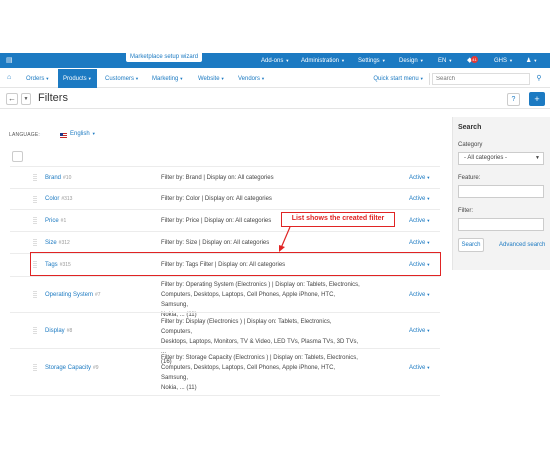 The height and width of the screenshot is (450, 550). I want to click on feature-label: Feature:, so click(469, 178).